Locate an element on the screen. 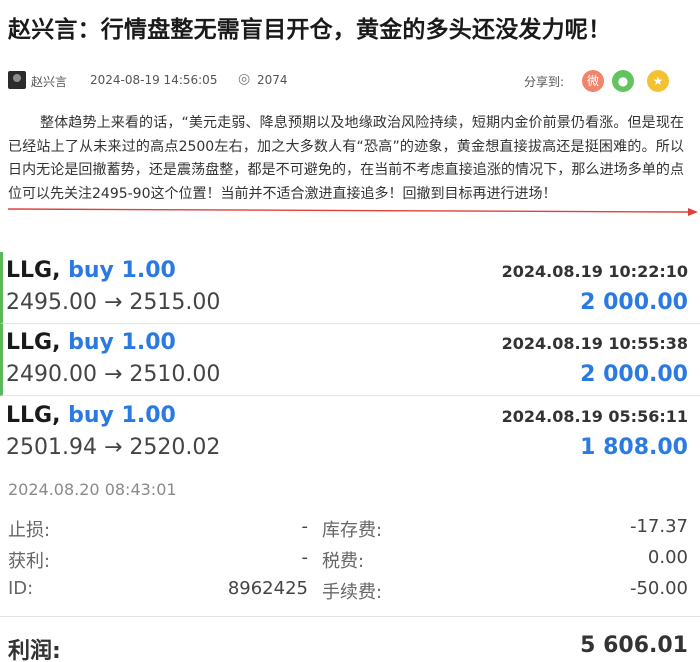 This screenshot has height=662, width=700. detail-row: 止损: - 库存费: -17.37 is located at coordinates (350, 527).